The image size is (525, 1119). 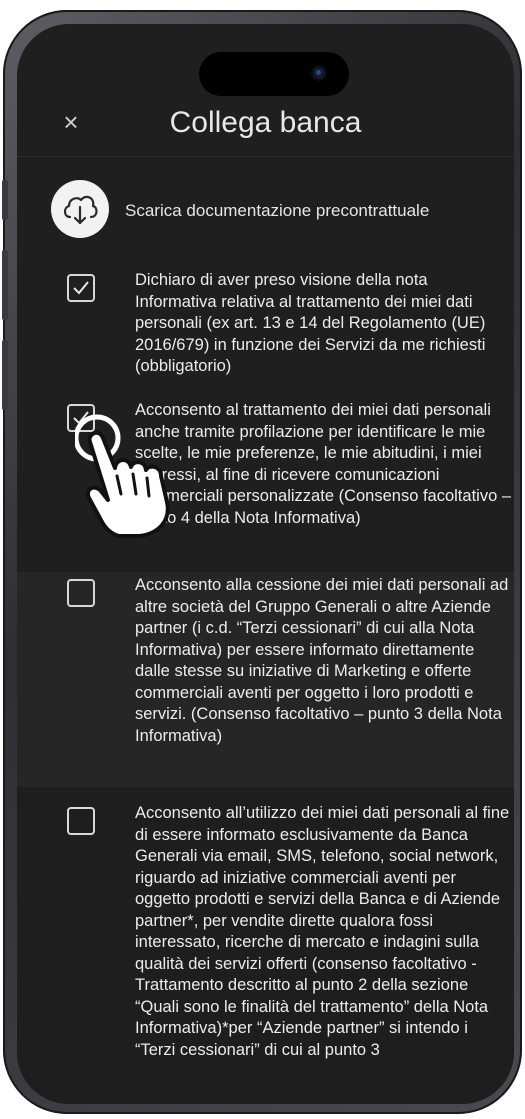 I want to click on consent-checkbox-marketing, so click(x=81, y=821).